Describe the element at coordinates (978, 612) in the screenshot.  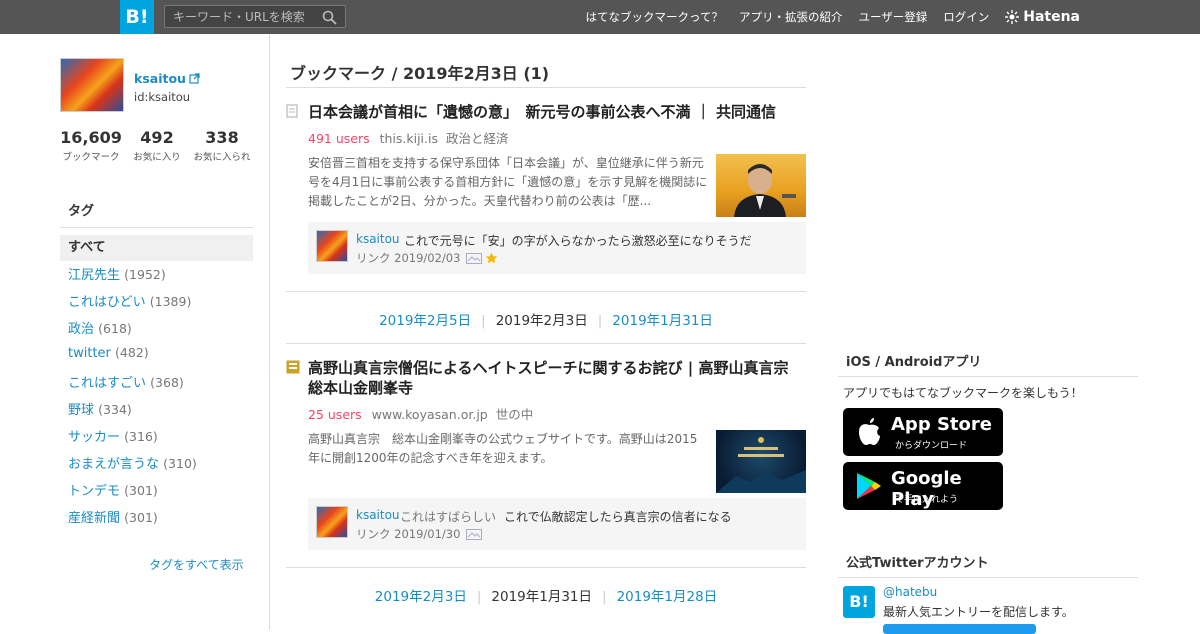
I see `twitter-description: 最新人気エントリーを配信します。` at that location.